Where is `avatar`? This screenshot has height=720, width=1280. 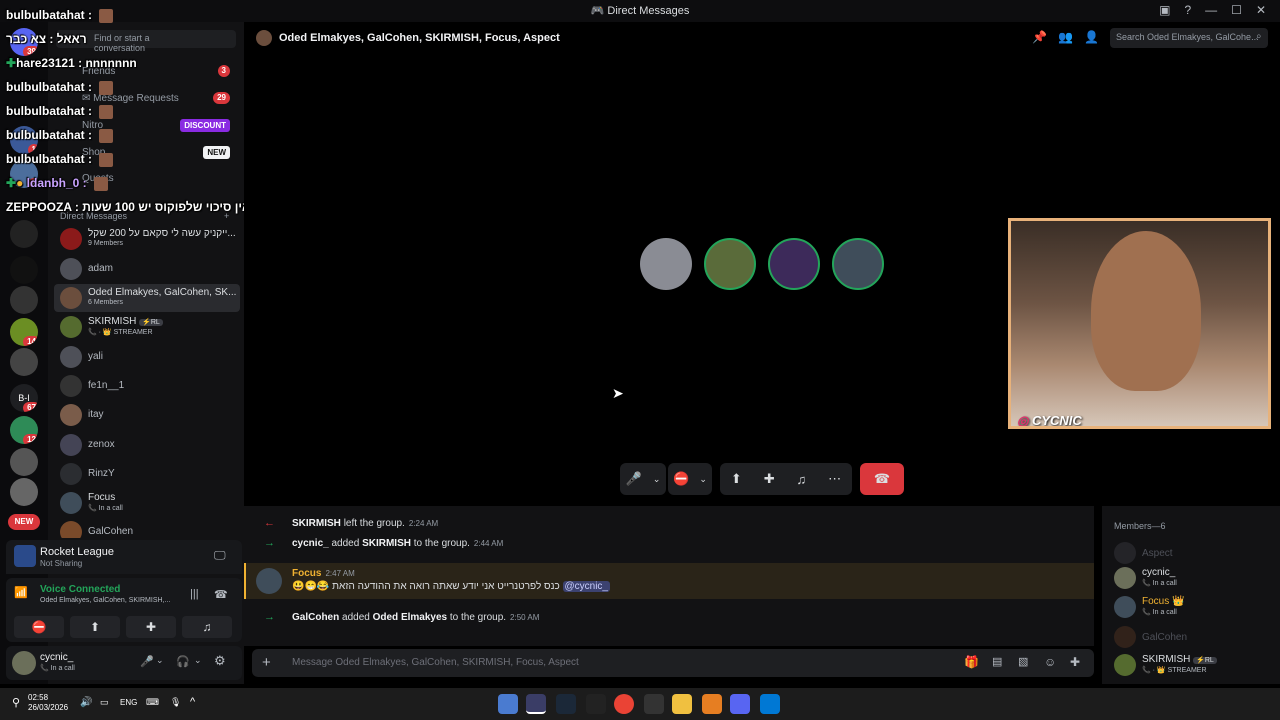
avatar is located at coordinates (71, 503).